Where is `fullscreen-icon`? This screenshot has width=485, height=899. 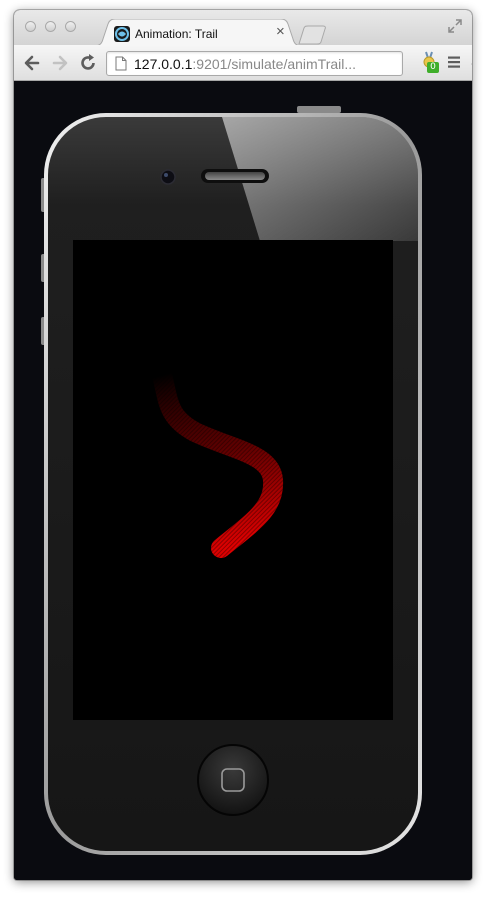 fullscreen-icon is located at coordinates (455, 26).